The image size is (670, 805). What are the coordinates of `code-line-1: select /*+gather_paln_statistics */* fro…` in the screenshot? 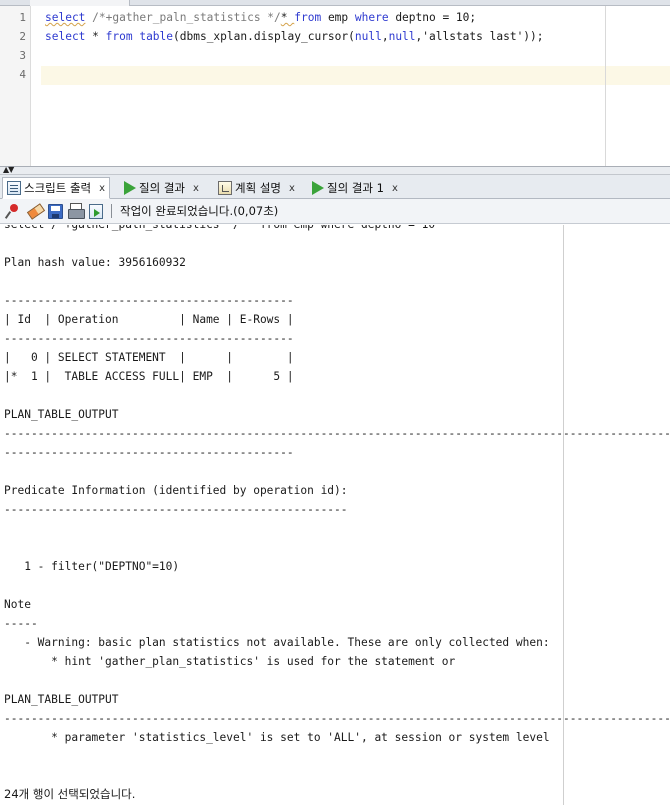 It's located at (260, 17).